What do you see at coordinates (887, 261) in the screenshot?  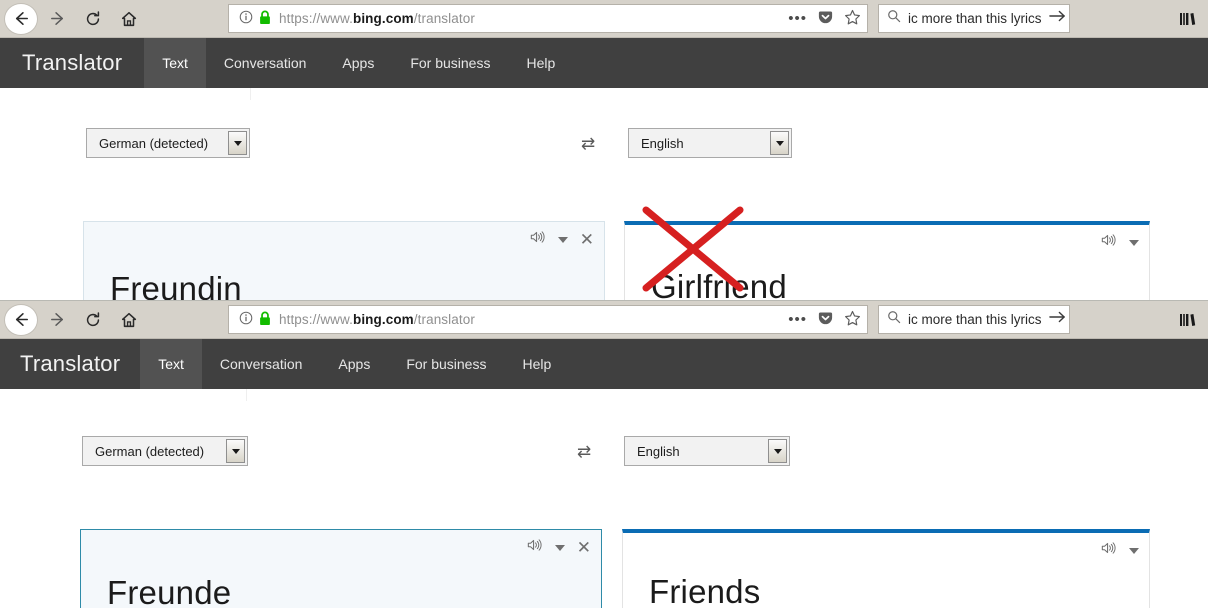 I see `target-text-panel: Girlfriend` at bounding box center [887, 261].